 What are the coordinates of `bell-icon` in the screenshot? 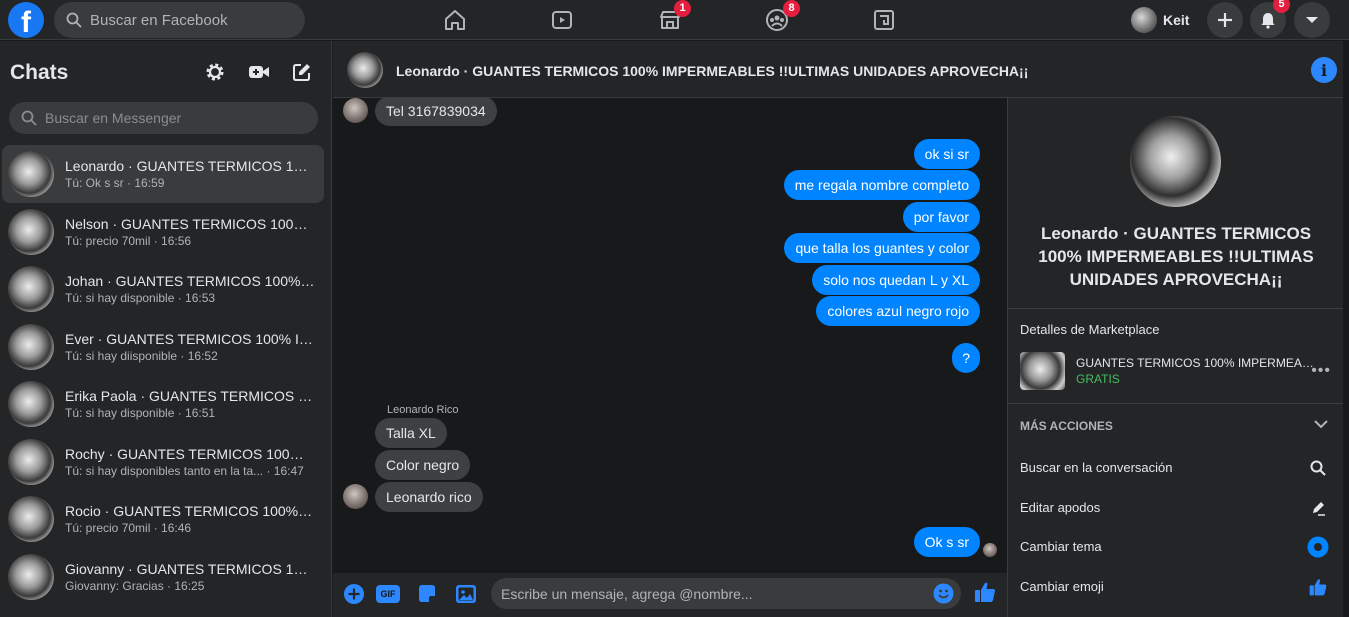 It's located at (1268, 21).